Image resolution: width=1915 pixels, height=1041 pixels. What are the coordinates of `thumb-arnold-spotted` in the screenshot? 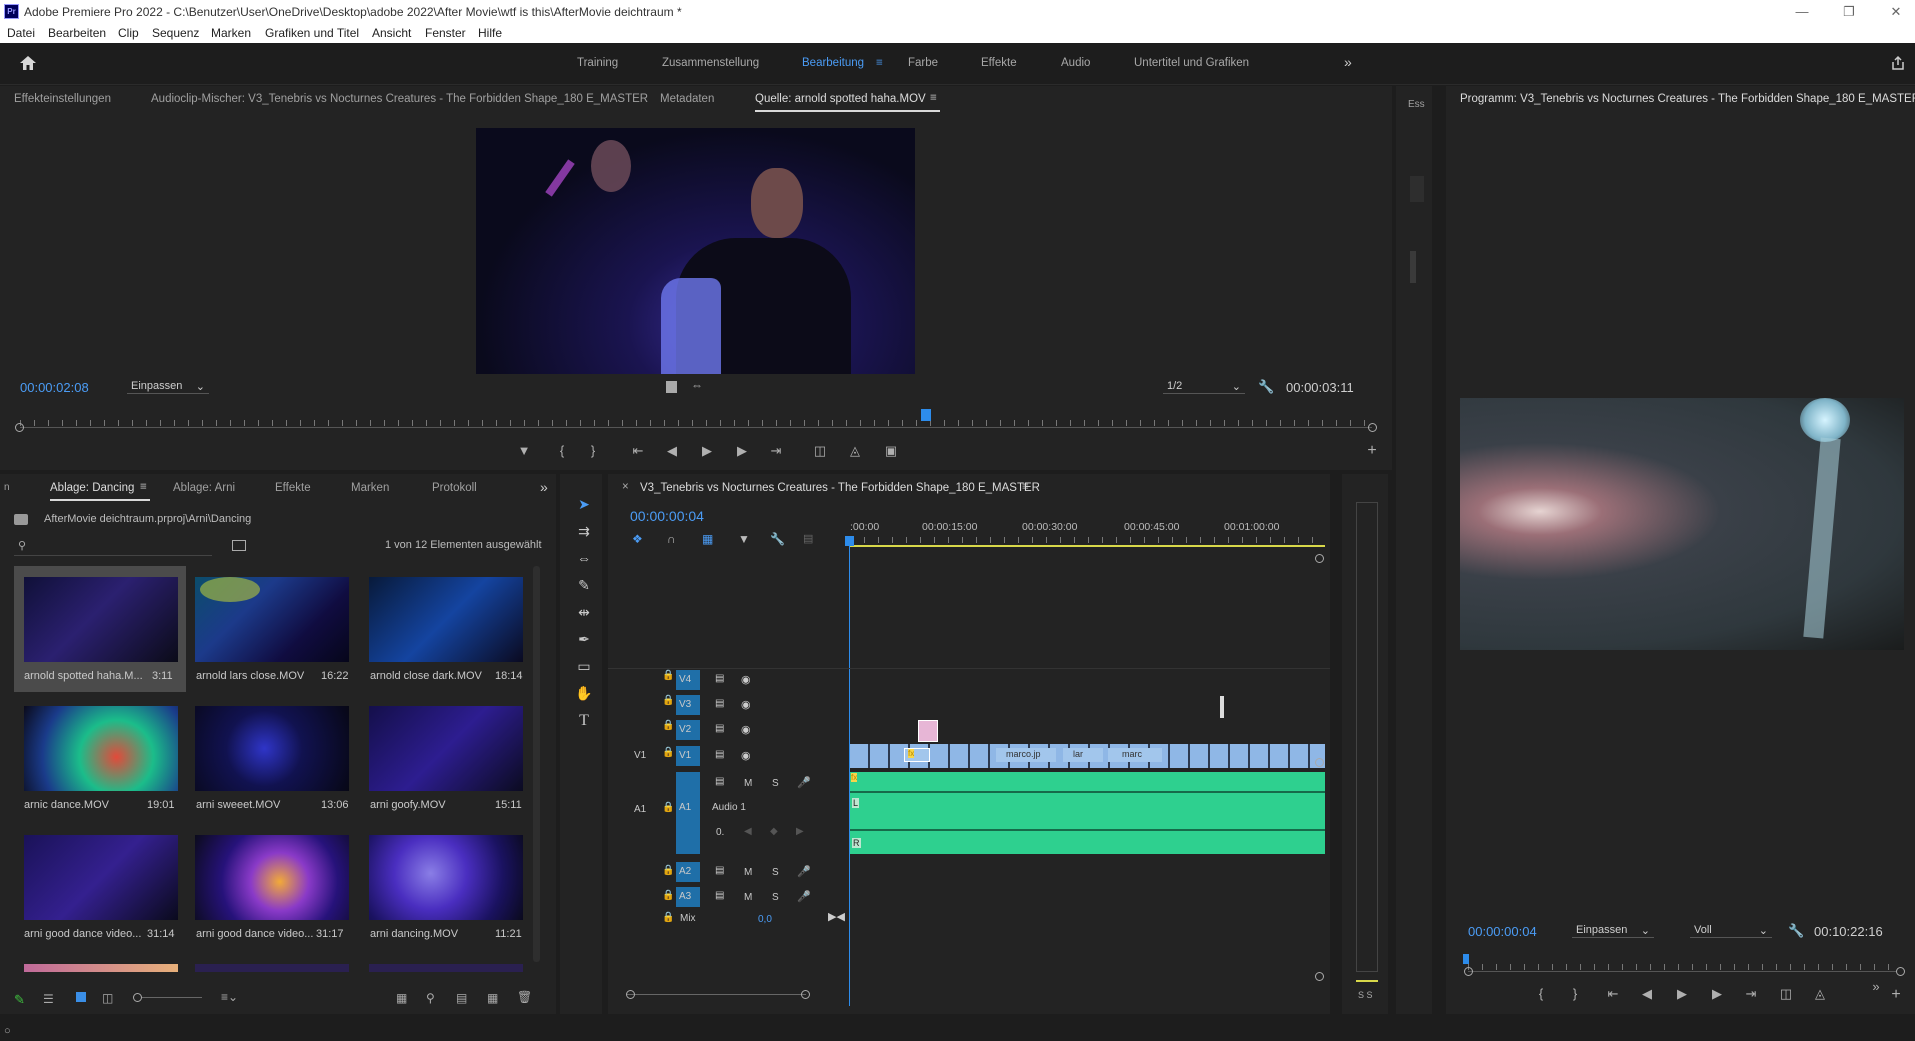 It's located at (101, 619).